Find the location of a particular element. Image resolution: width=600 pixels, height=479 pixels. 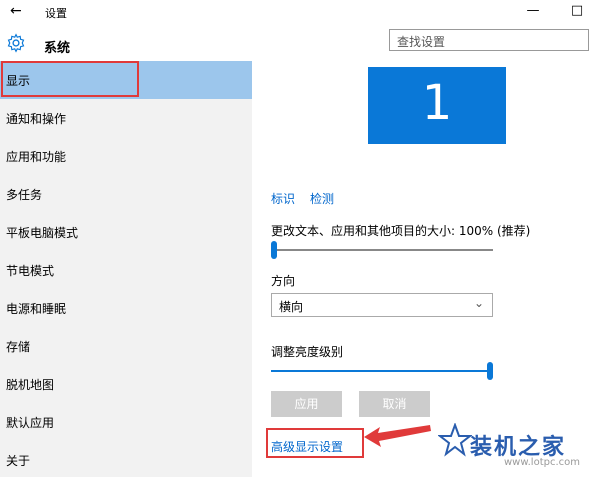

title-bar: ← 设置 — □ is located at coordinates (300, 12).